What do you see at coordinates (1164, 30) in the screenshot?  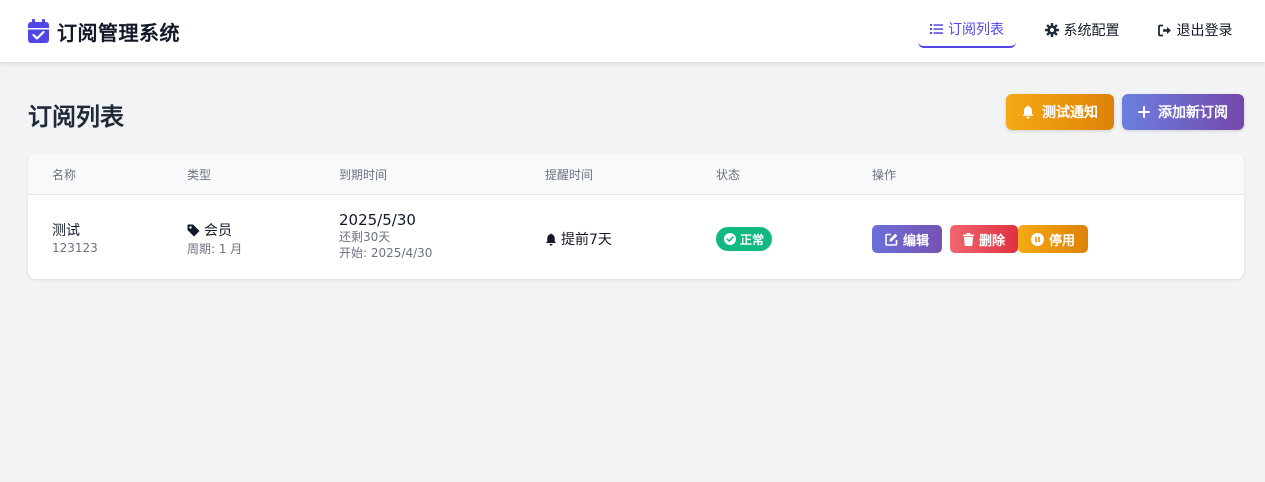 I see `logout-icon` at bounding box center [1164, 30].